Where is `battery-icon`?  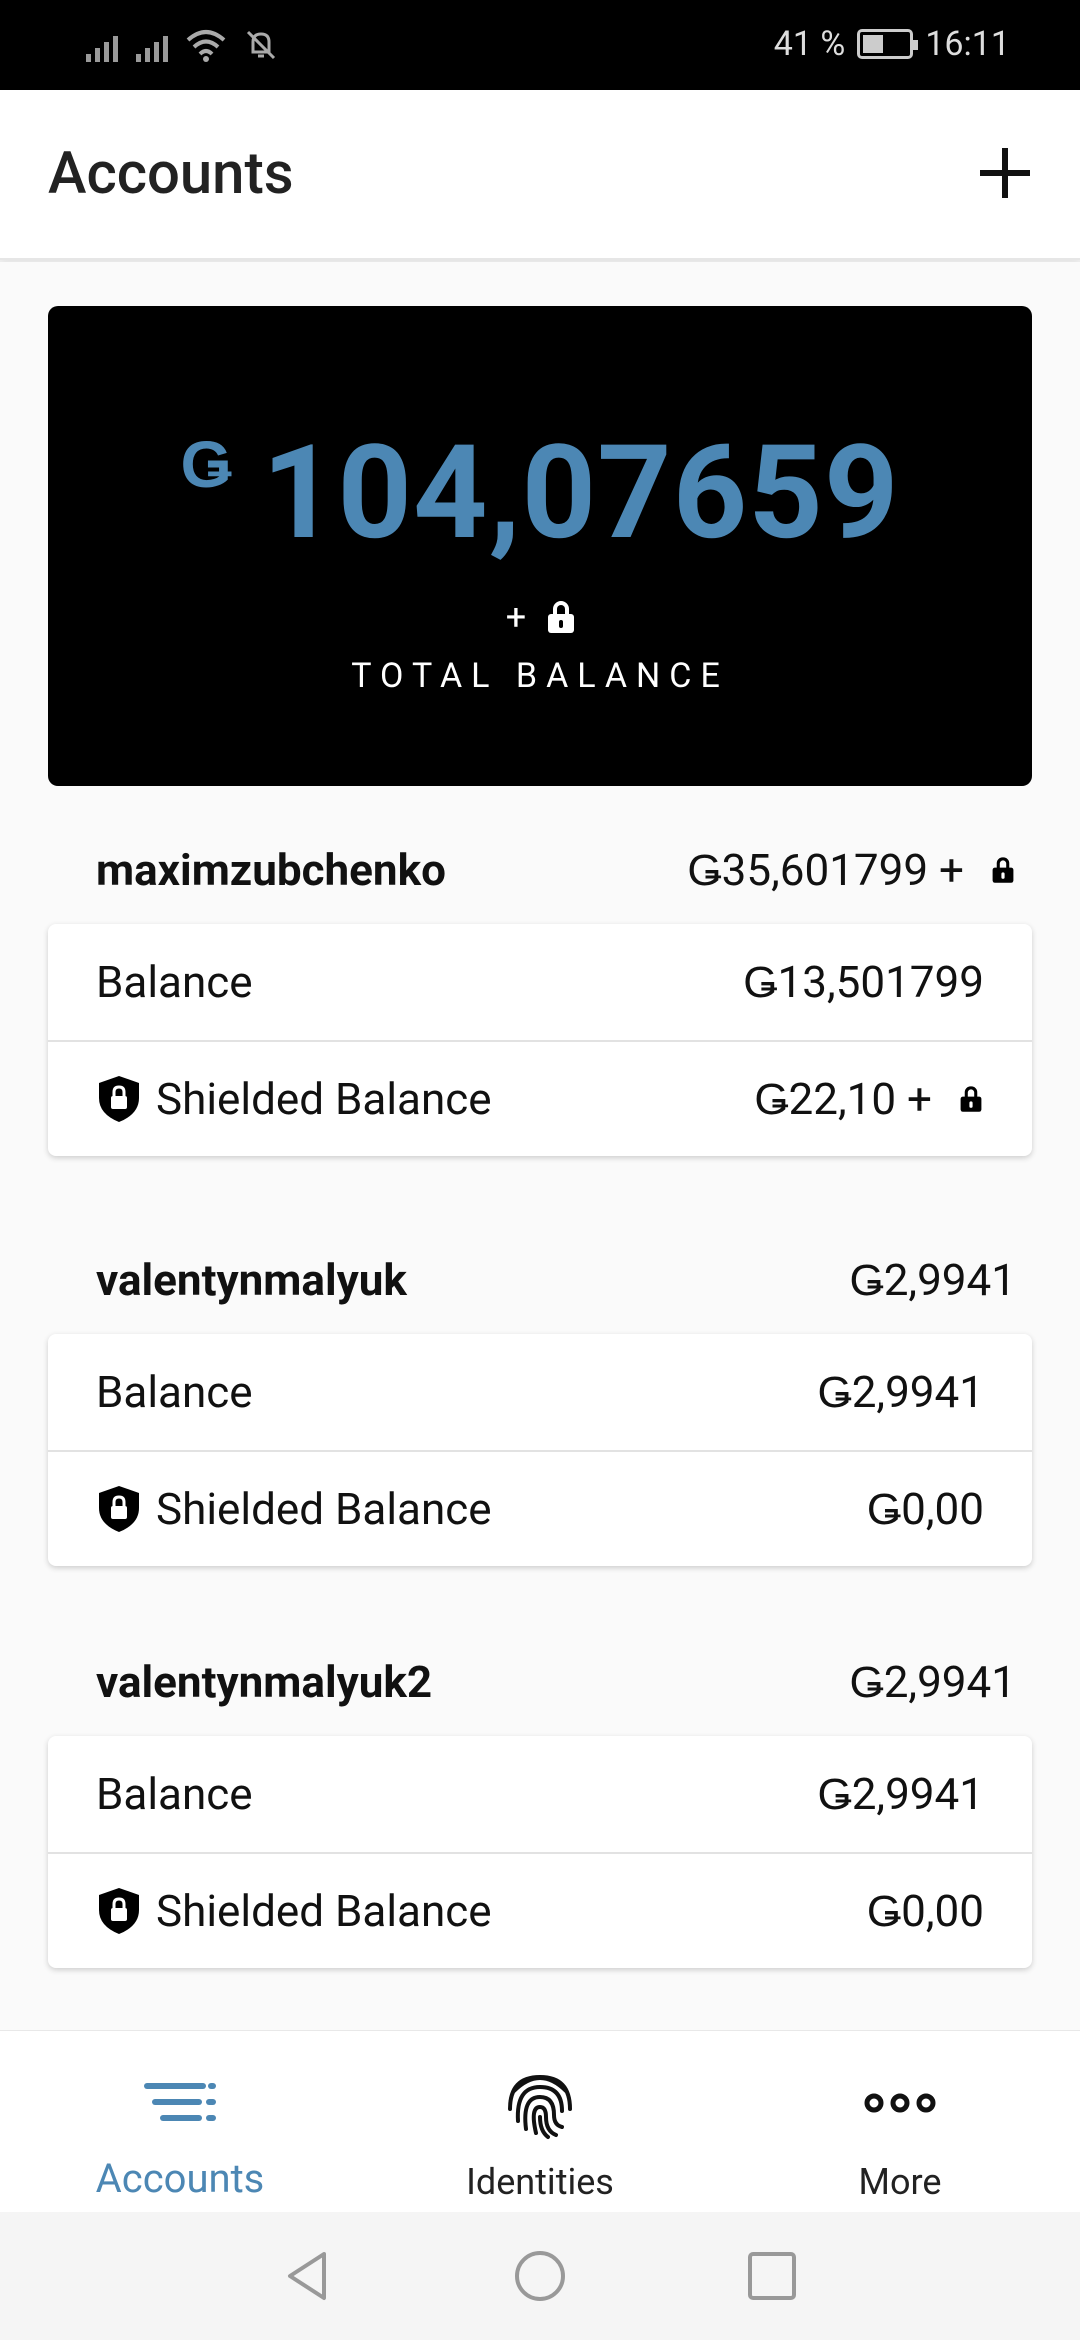 battery-icon is located at coordinates (888, 44).